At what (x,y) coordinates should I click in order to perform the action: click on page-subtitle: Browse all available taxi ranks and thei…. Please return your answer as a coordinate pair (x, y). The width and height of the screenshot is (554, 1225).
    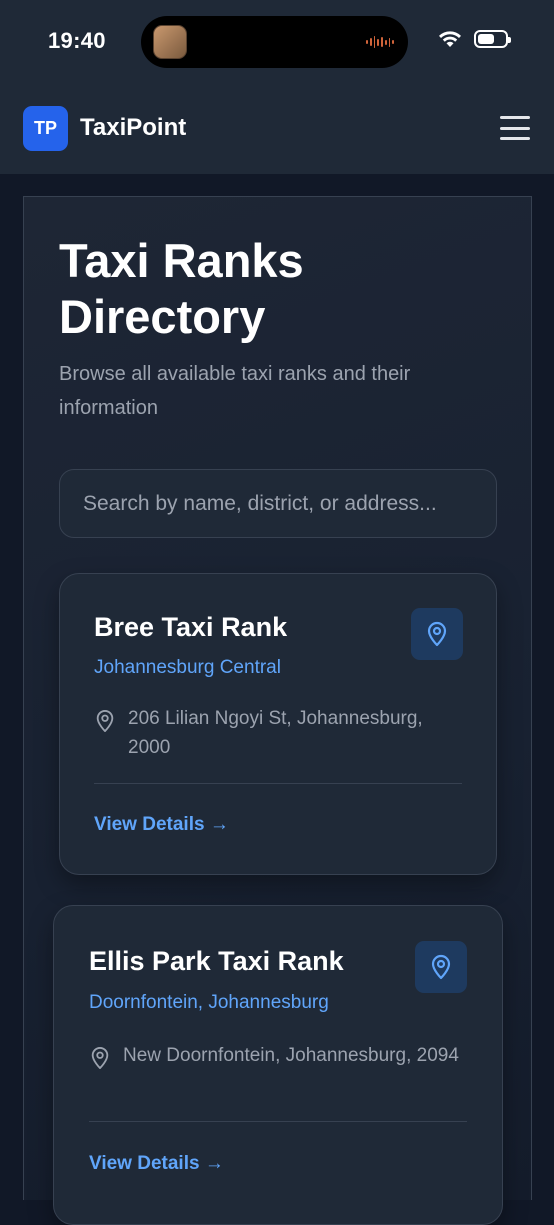
    Looking at the image, I should click on (235, 391).